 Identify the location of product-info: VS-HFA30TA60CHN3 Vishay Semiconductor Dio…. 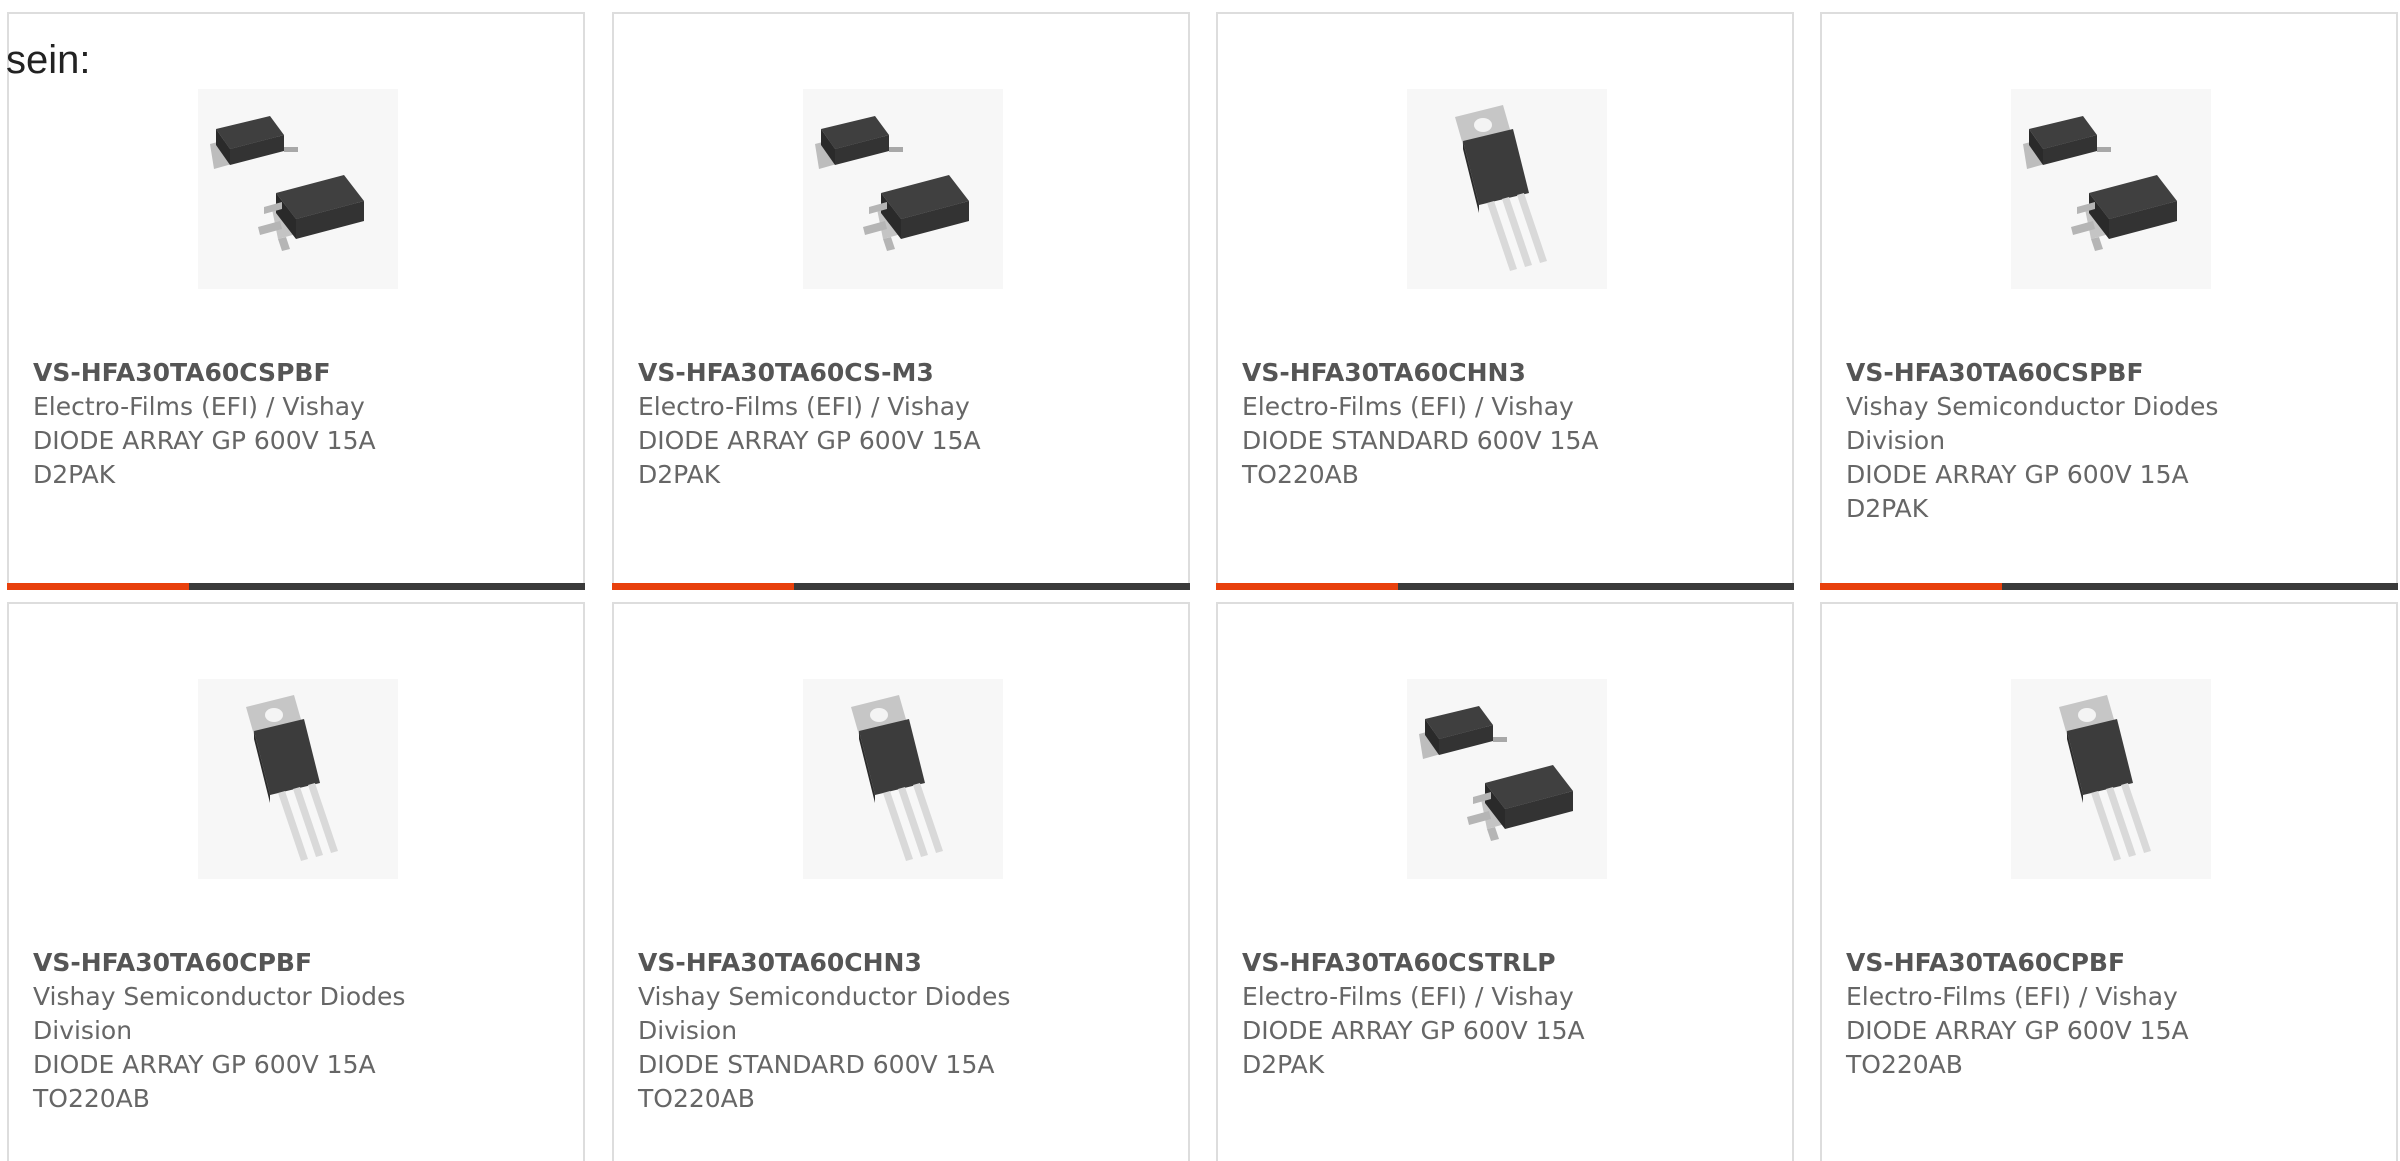
(848, 1031).